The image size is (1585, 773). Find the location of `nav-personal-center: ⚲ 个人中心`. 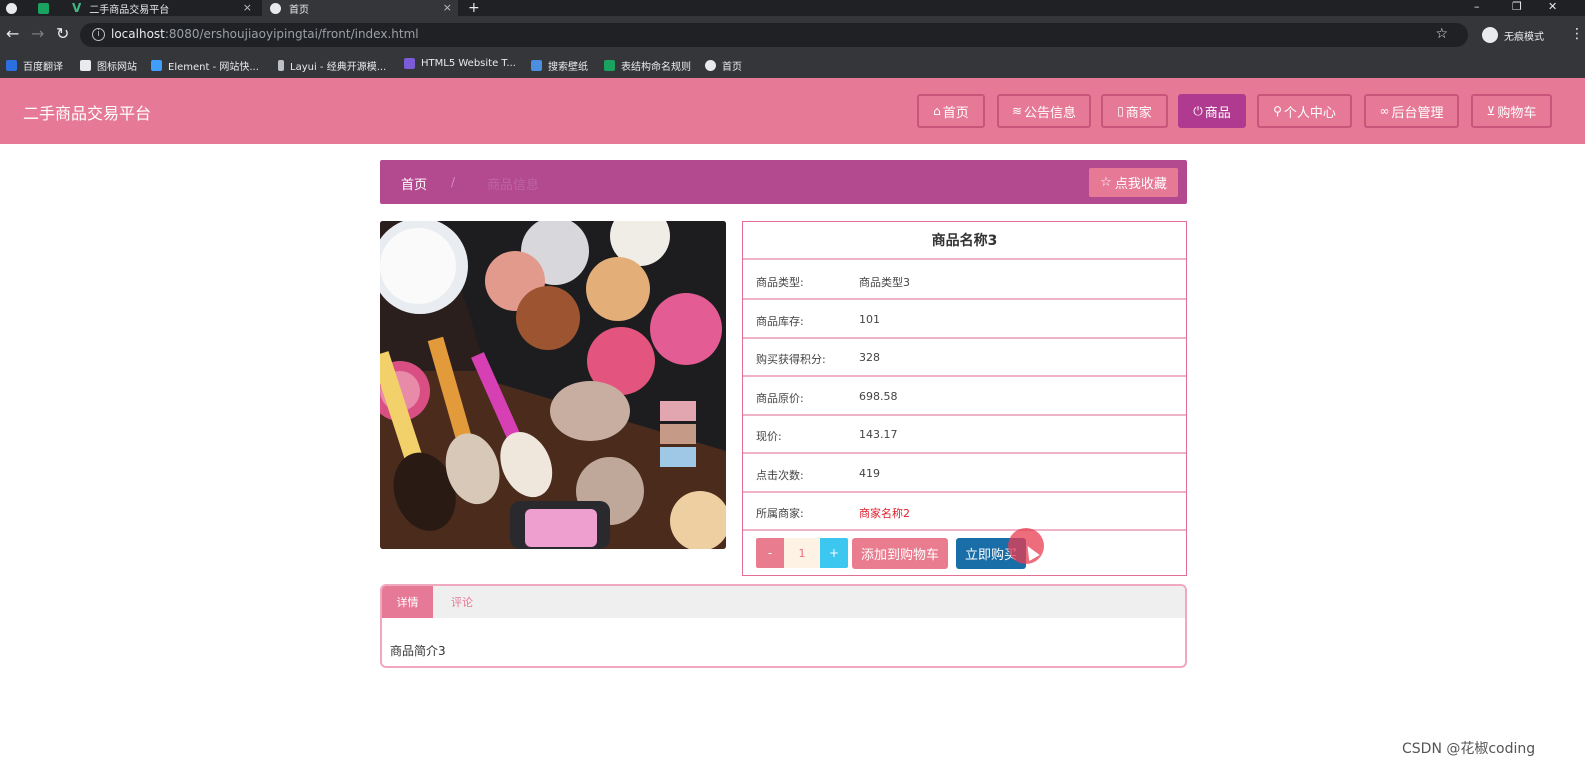

nav-personal-center: ⚲ 个人中心 is located at coordinates (1304, 111).